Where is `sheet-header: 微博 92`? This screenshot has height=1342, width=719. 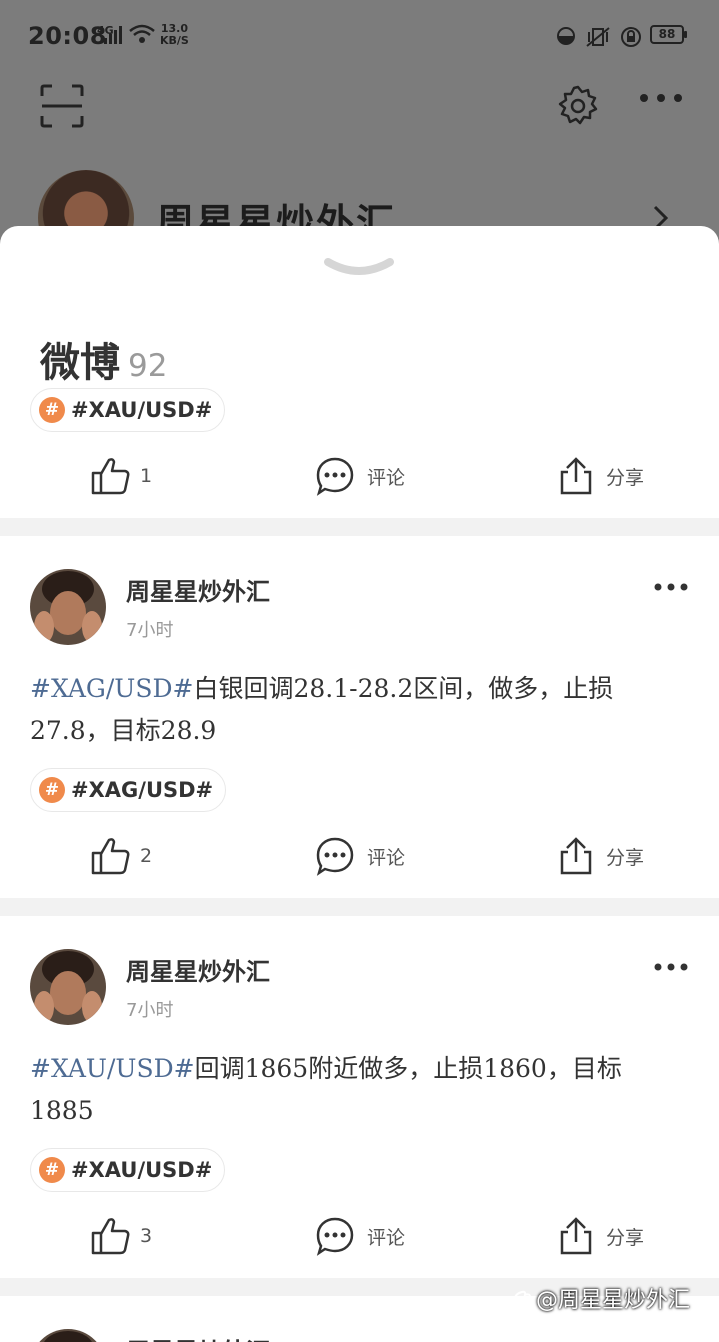 sheet-header: 微博 92 is located at coordinates (103, 358).